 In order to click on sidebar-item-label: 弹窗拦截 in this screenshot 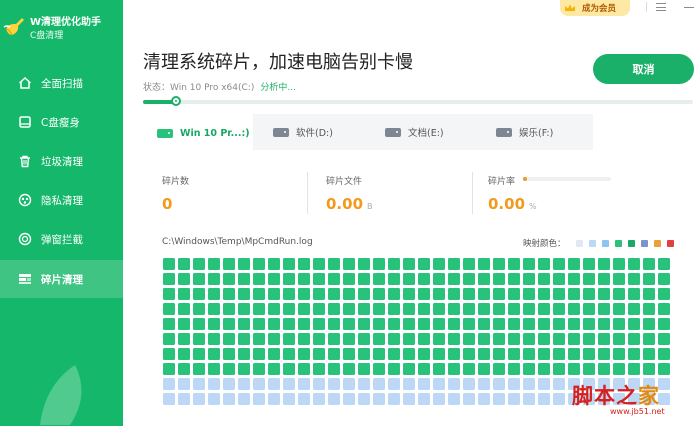, I will do `click(62, 239)`.